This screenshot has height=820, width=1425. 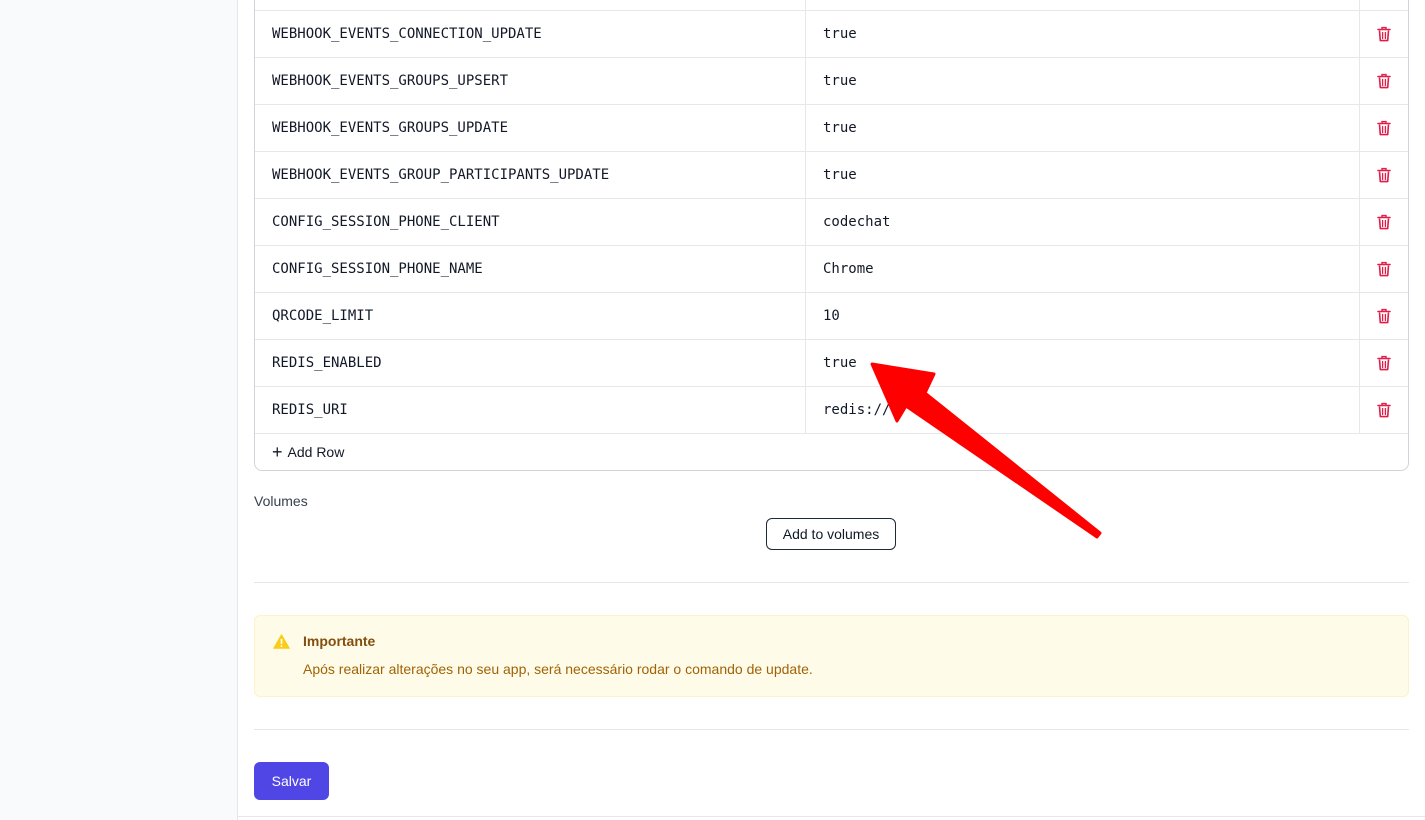 I want to click on table-row: CONFIG_SESSION_PHONE_CLIENT codechat, so click(x=831, y=222).